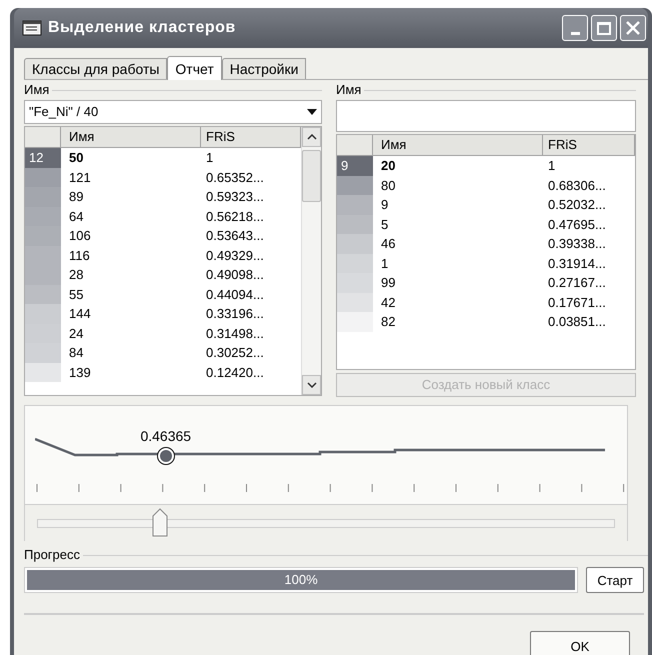 Image resolution: width=652 pixels, height=655 pixels. I want to click on scrollbar-thumb, so click(311, 176).